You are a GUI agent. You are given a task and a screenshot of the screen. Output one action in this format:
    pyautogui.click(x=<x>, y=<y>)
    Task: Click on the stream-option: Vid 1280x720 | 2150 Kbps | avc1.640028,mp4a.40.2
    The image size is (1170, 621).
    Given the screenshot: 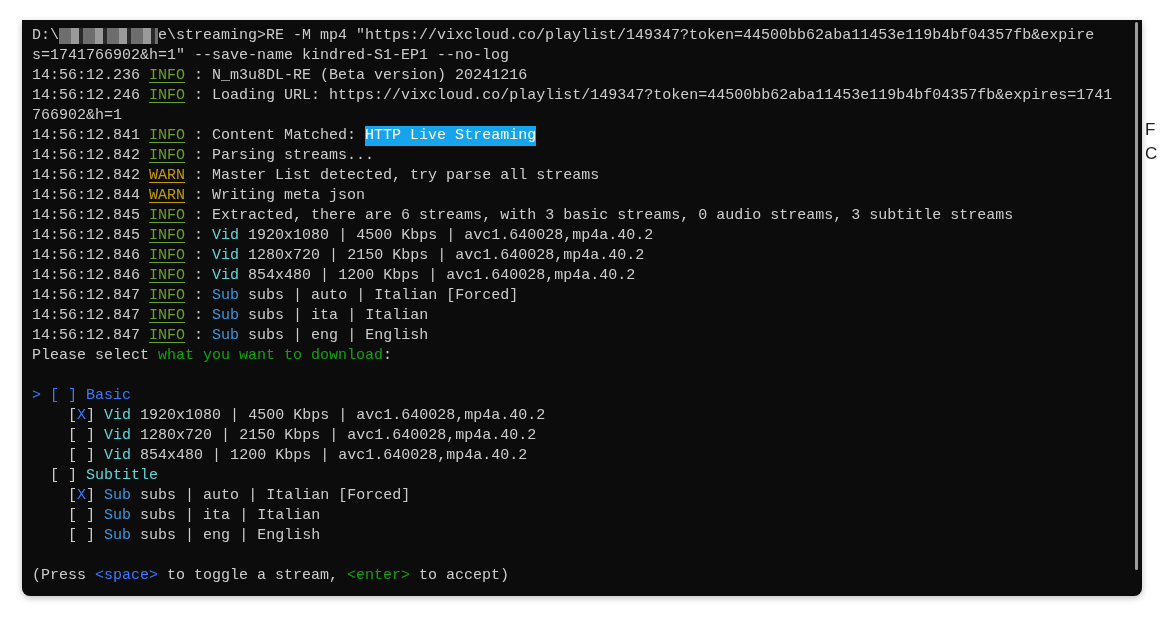 What is the action you would take?
    pyautogui.click(x=320, y=436)
    